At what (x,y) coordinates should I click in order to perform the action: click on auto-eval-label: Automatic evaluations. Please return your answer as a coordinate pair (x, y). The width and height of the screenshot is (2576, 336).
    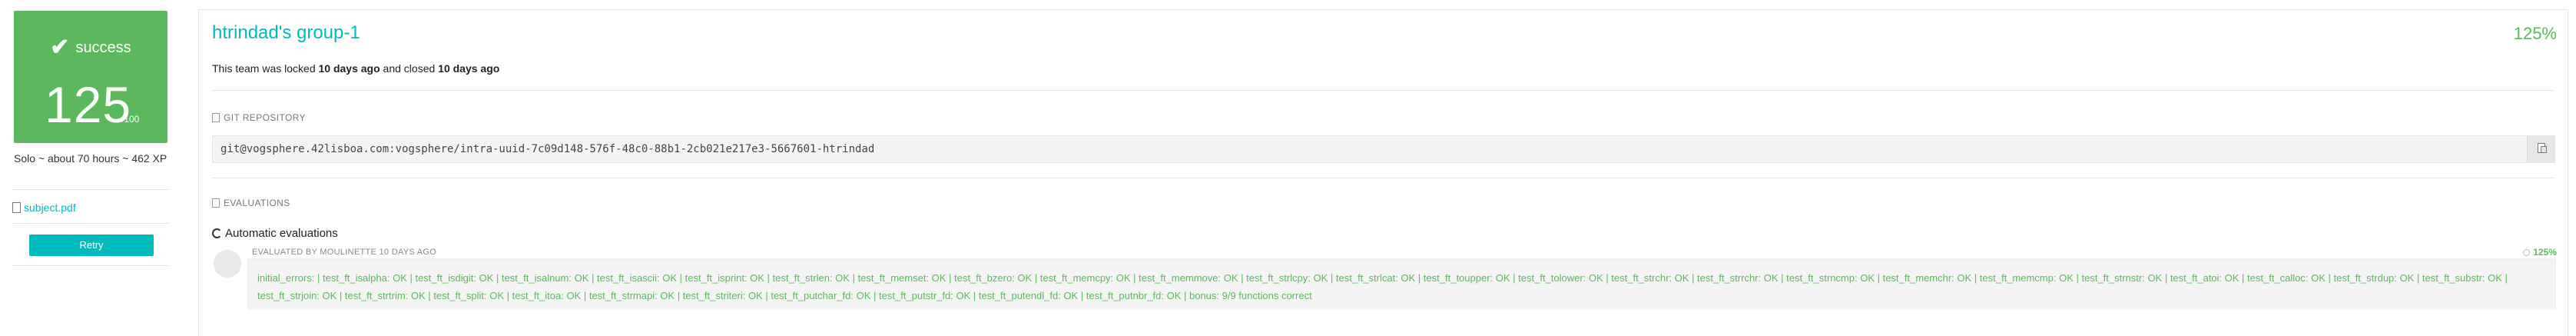
    Looking at the image, I should click on (281, 234).